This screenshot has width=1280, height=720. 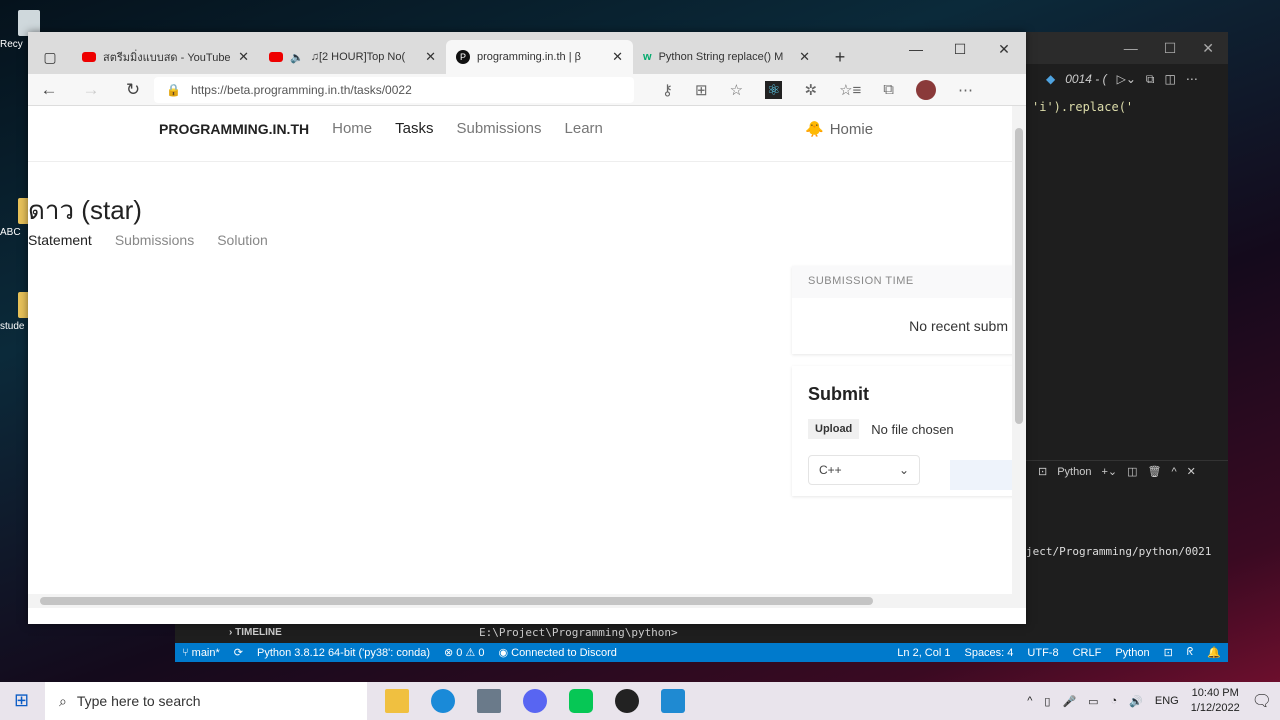 What do you see at coordinates (20, 218) in the screenshot?
I see `desktop-icon-abc: ABC` at bounding box center [20, 218].